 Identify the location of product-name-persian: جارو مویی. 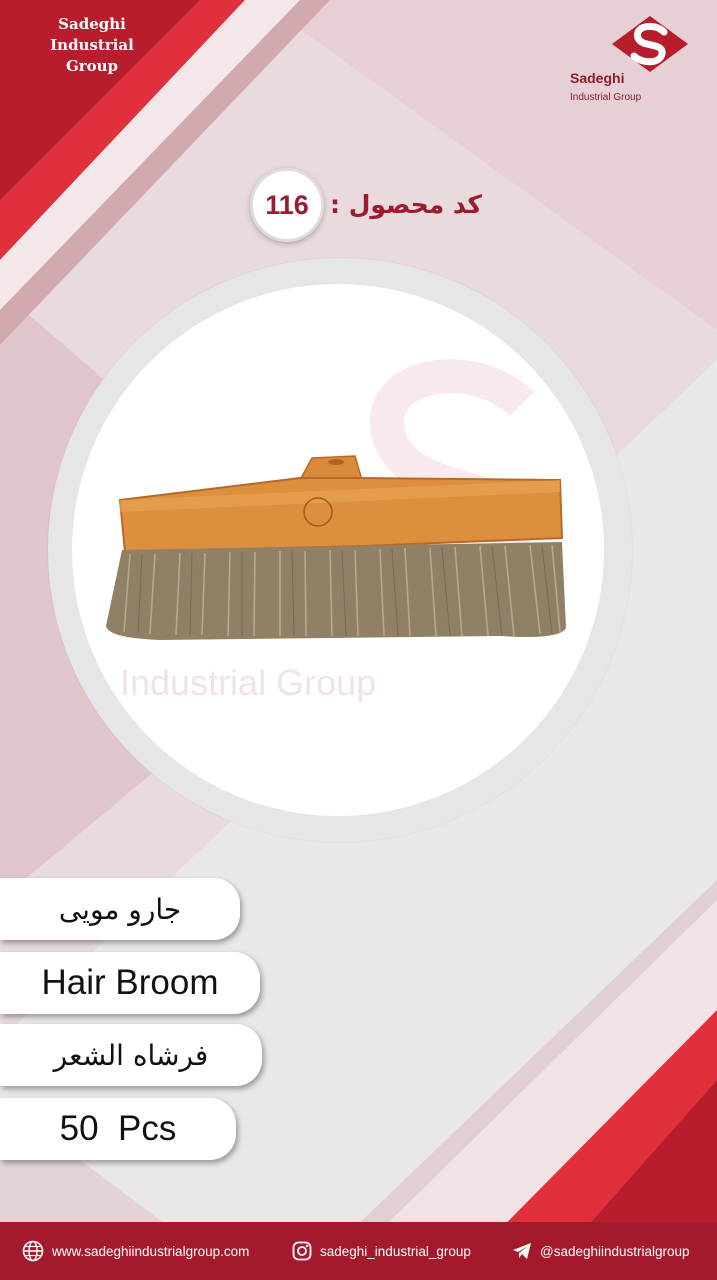
(120, 909).